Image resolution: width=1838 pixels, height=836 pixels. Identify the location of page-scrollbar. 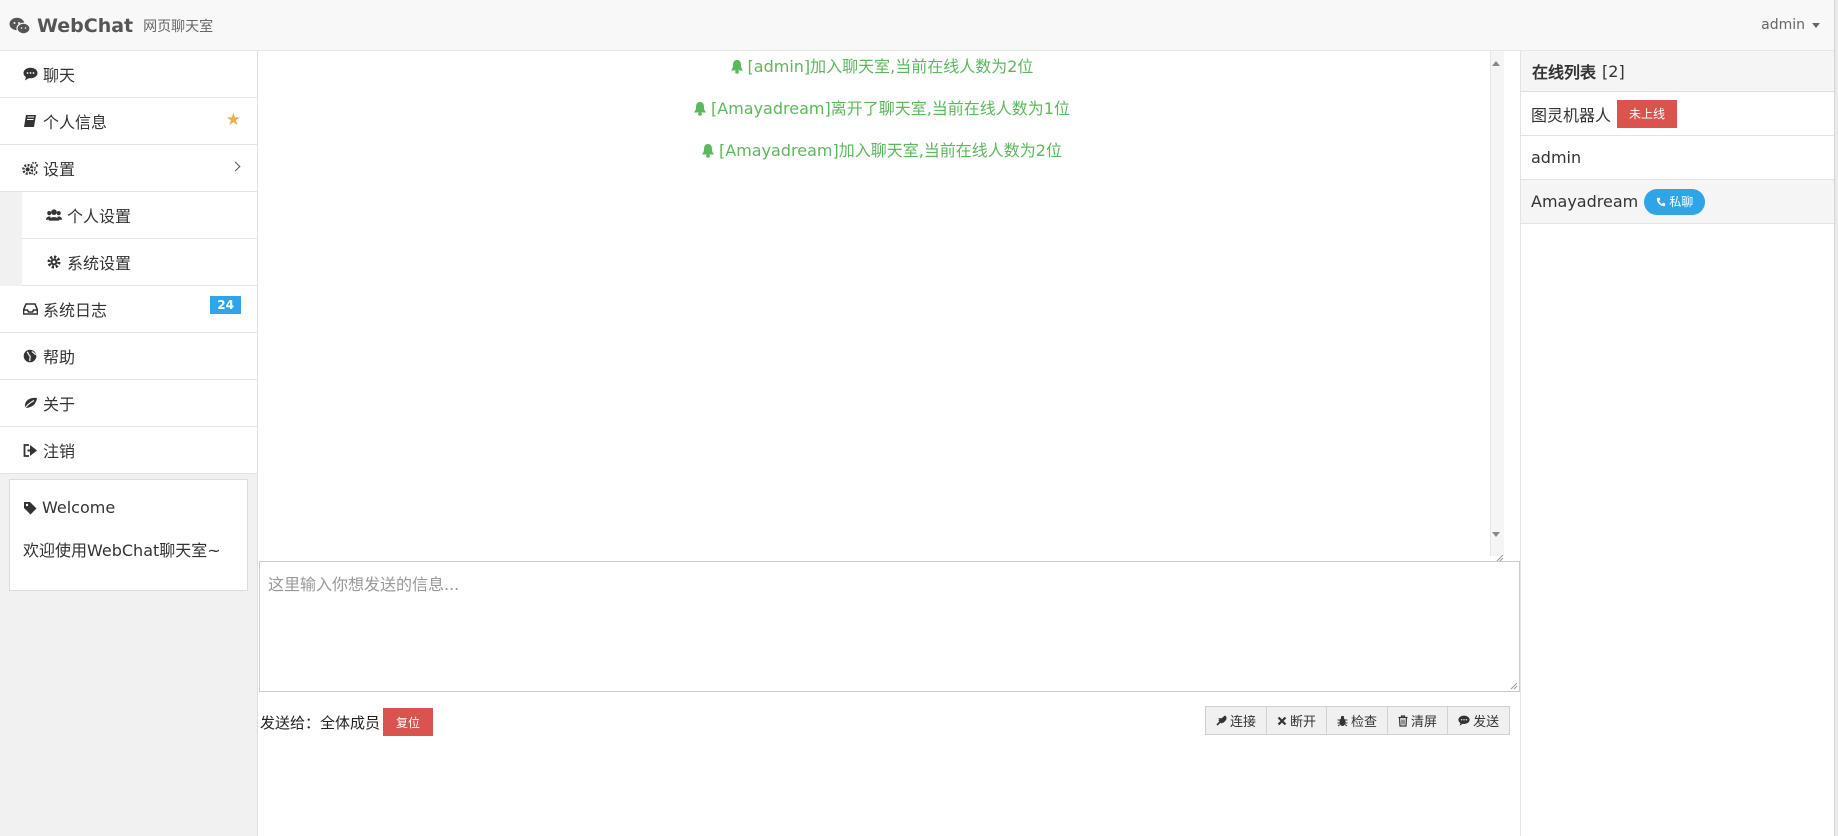
(1836, 418).